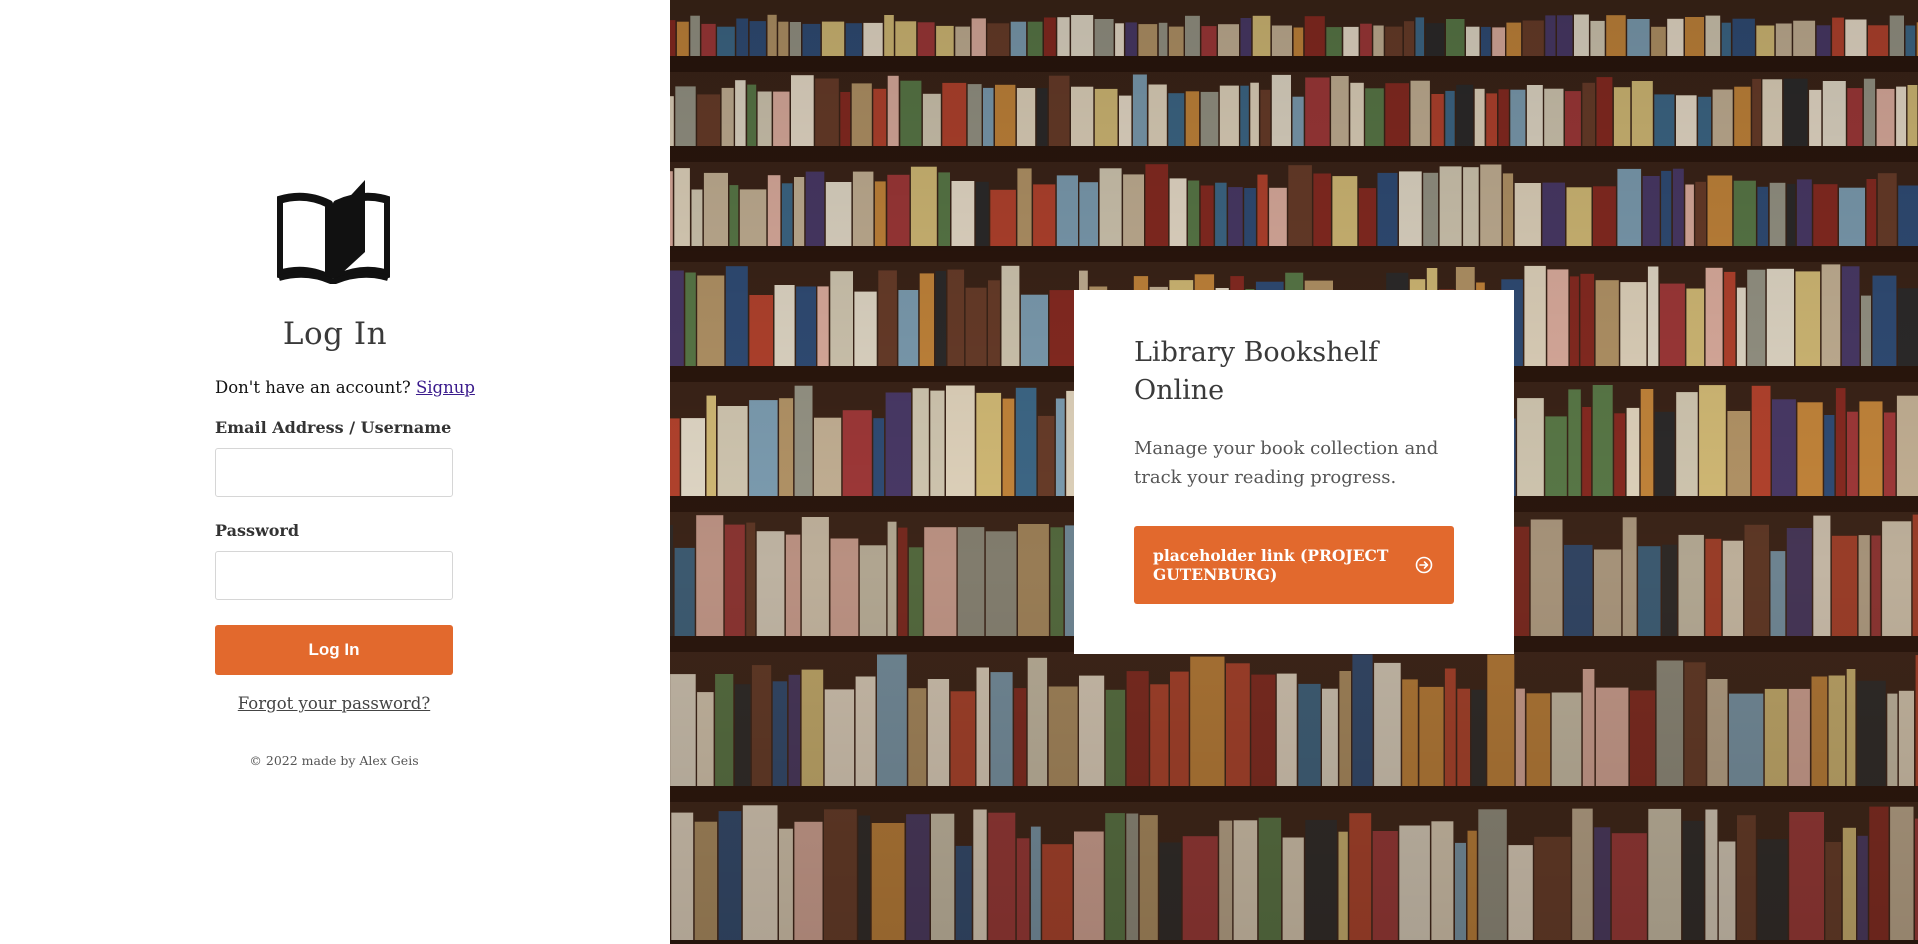 The height and width of the screenshot is (944, 1918). What do you see at coordinates (1271, 565) in the screenshot?
I see `card-link-label: placeholder link (PROJECT GUTENBURG)` at bounding box center [1271, 565].